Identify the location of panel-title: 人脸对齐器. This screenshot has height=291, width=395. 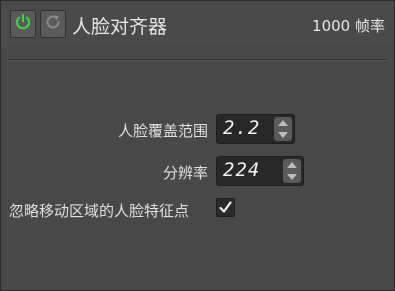
(120, 27).